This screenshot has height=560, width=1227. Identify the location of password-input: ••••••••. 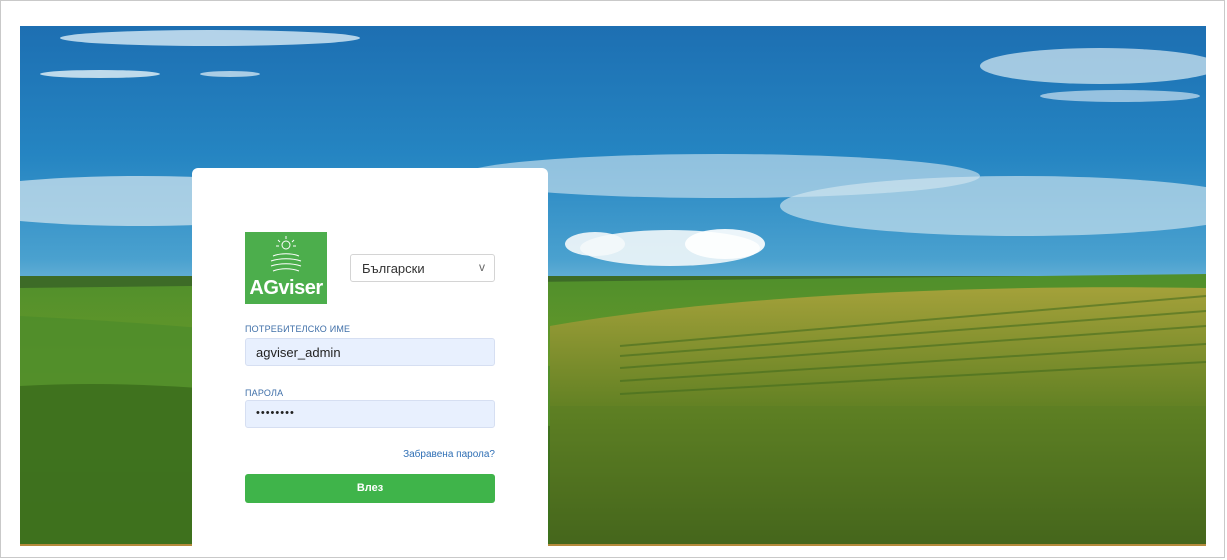
(370, 414).